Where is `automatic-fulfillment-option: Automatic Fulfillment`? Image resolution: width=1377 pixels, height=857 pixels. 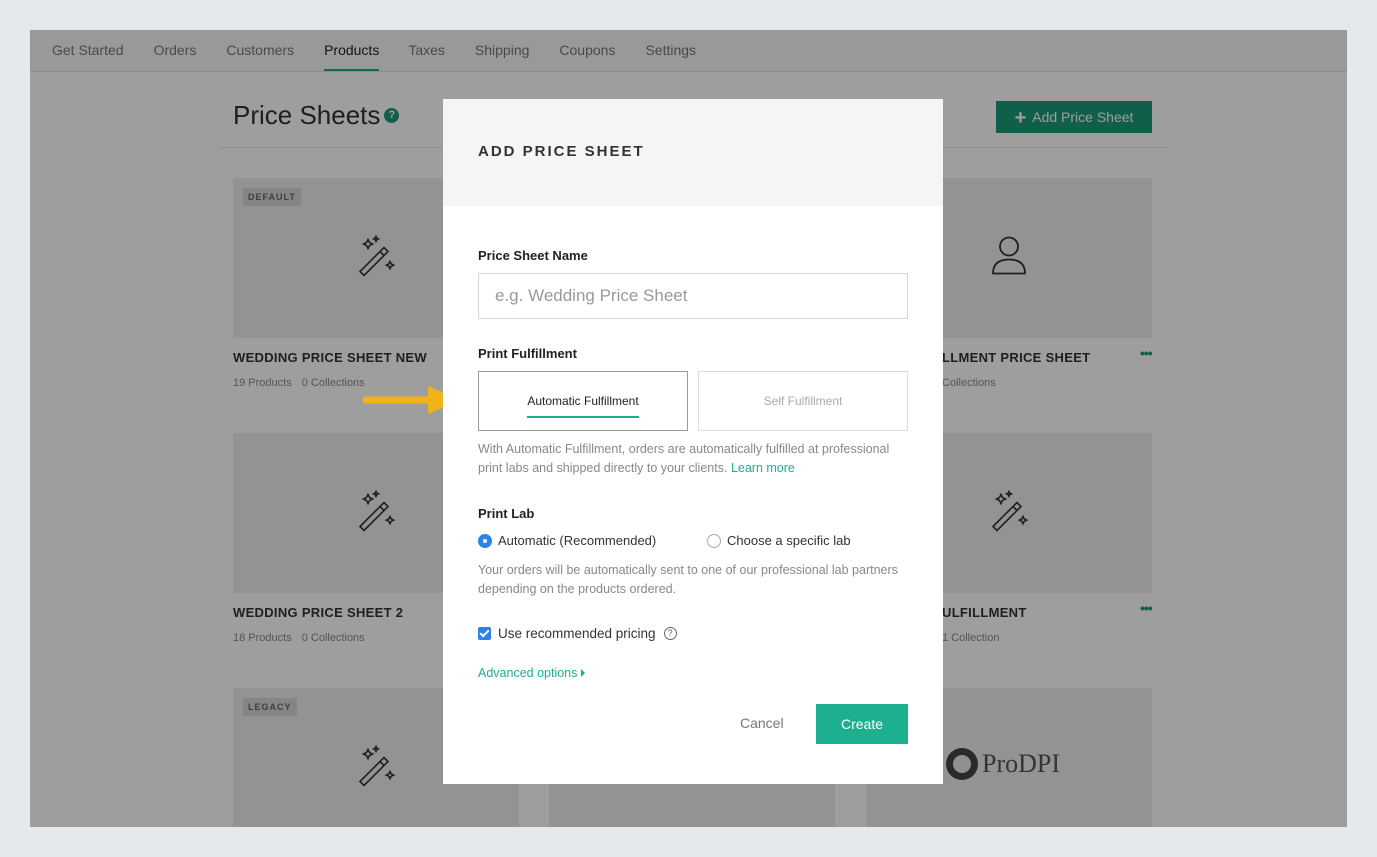
automatic-fulfillment-option: Automatic Fulfillment is located at coordinates (583, 401).